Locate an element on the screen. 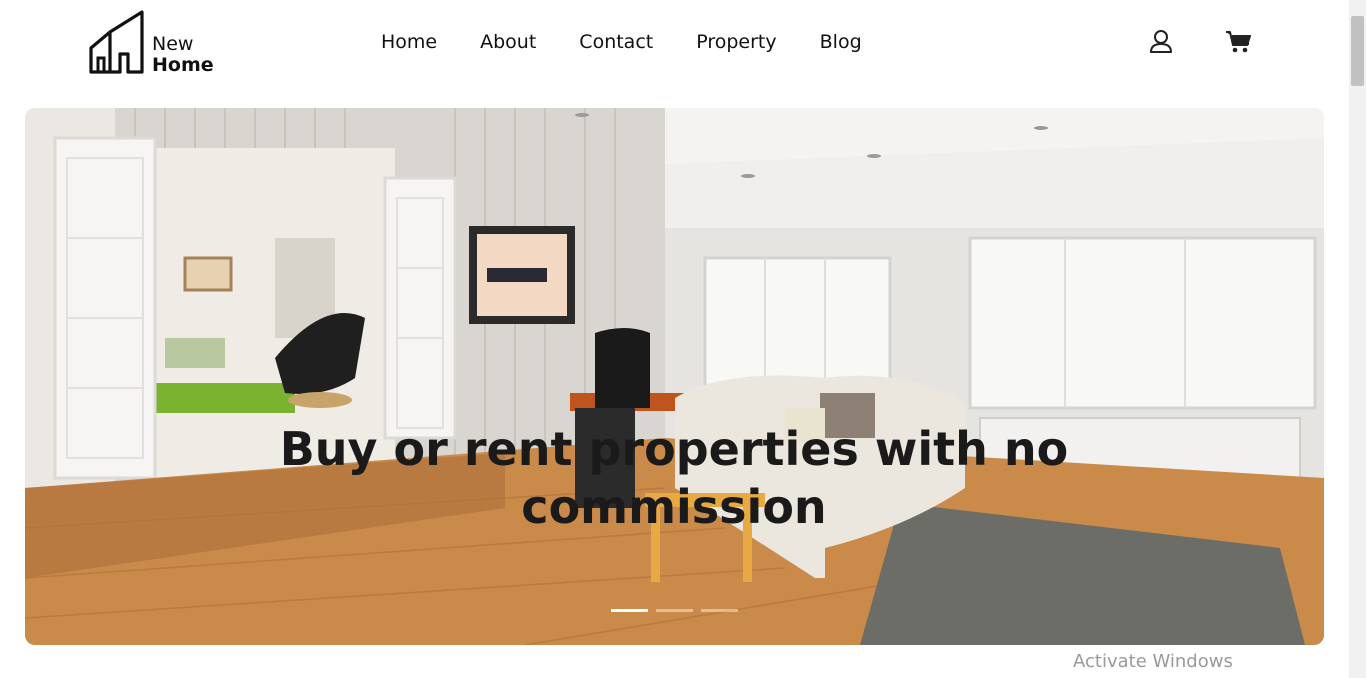  house-logo-icon is located at coordinates (116, 42).